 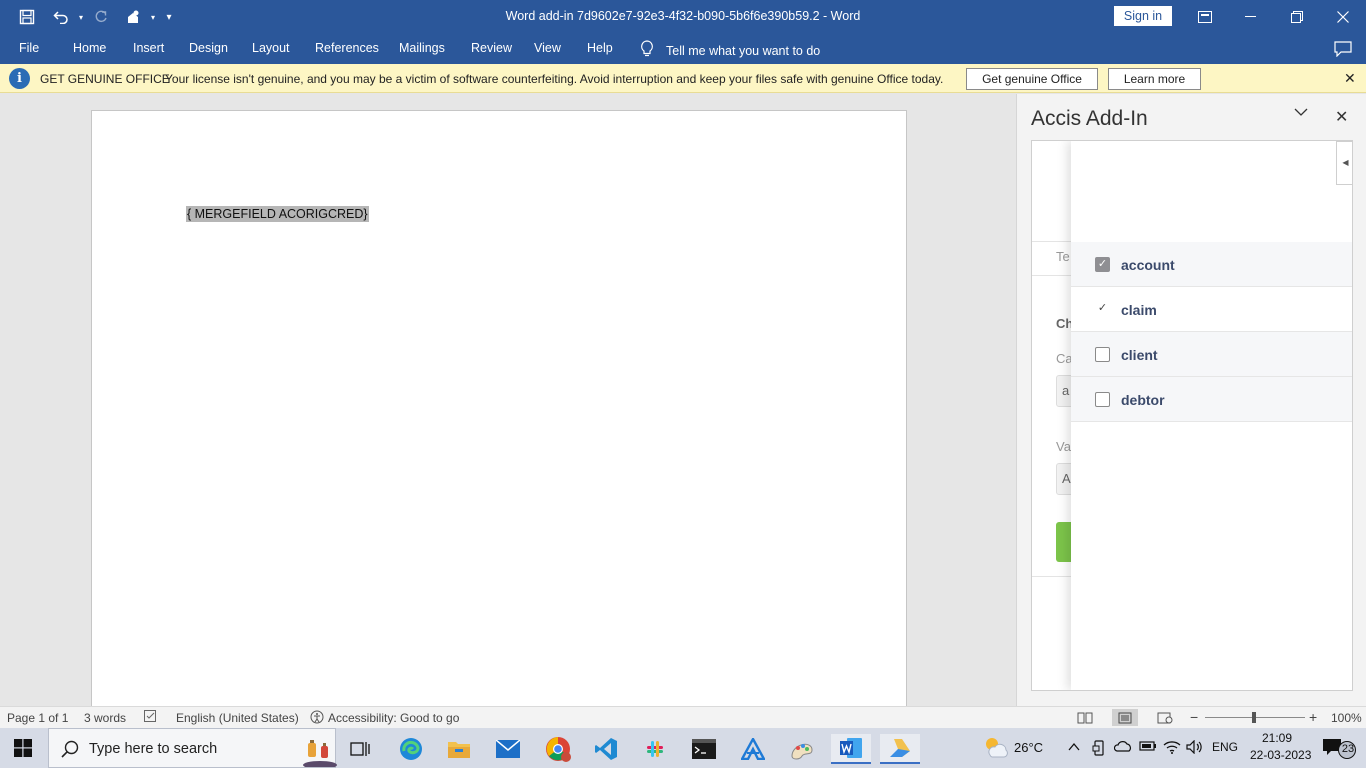 I want to click on comments-icon, so click(x=1343, y=50).